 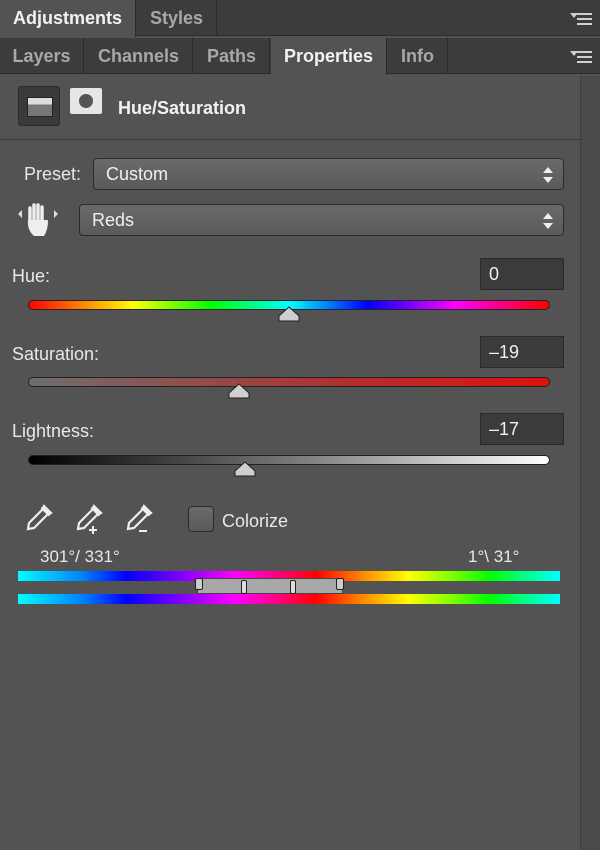 What do you see at coordinates (270, 586) in the screenshot?
I see `range-selection` at bounding box center [270, 586].